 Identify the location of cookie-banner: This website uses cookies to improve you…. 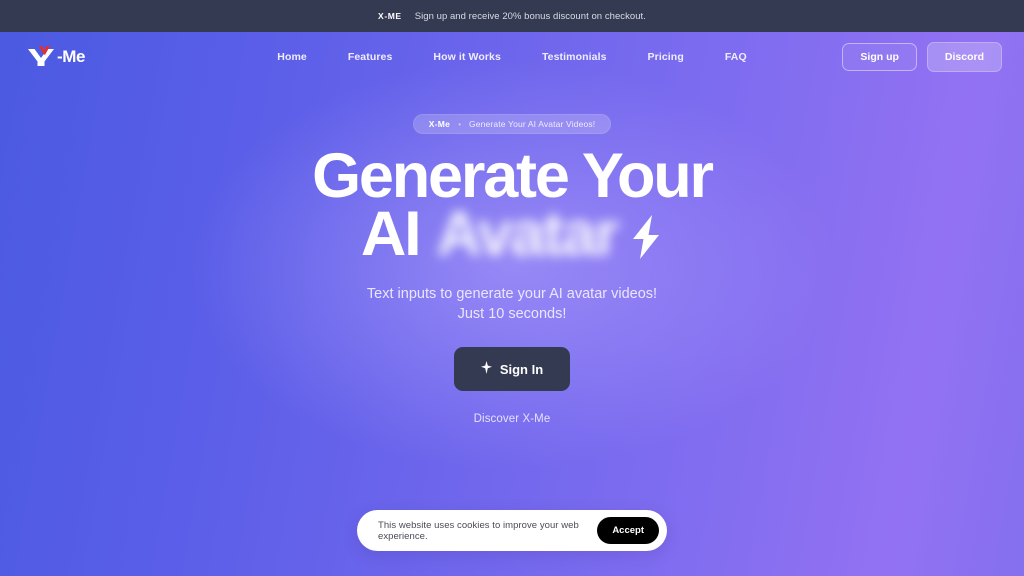
(512, 530).